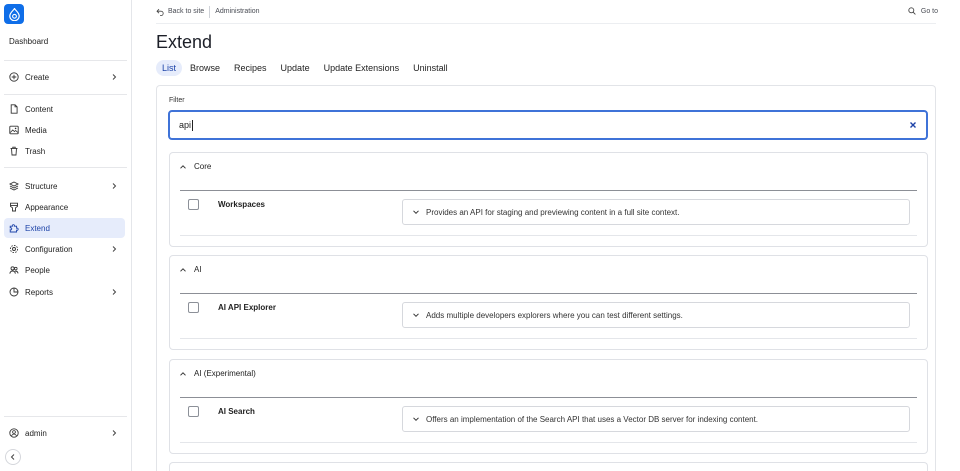 The image size is (960, 471). What do you see at coordinates (14, 292) in the screenshot?
I see `pie-chart-icon` at bounding box center [14, 292].